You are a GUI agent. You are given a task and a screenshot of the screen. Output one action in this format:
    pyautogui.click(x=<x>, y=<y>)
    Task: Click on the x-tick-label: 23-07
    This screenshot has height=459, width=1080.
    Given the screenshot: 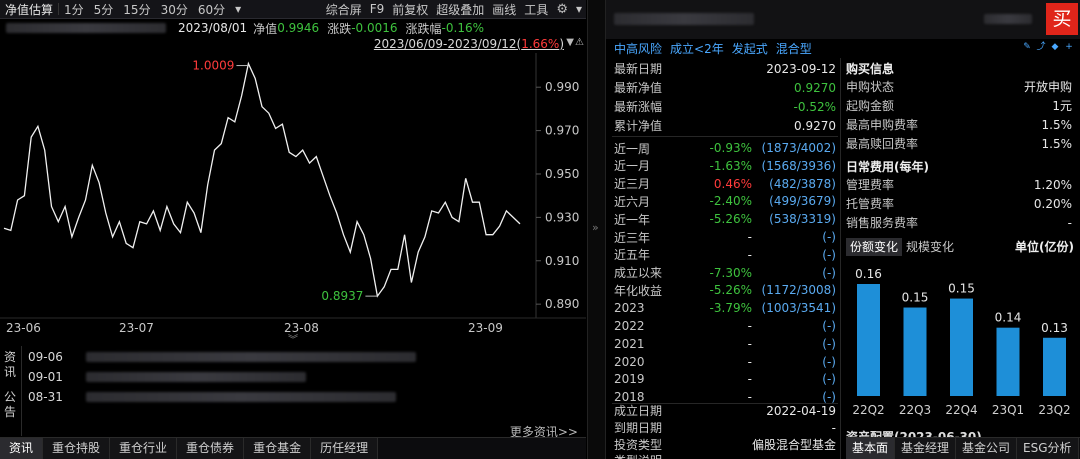 What is the action you would take?
    pyautogui.click(x=136, y=328)
    